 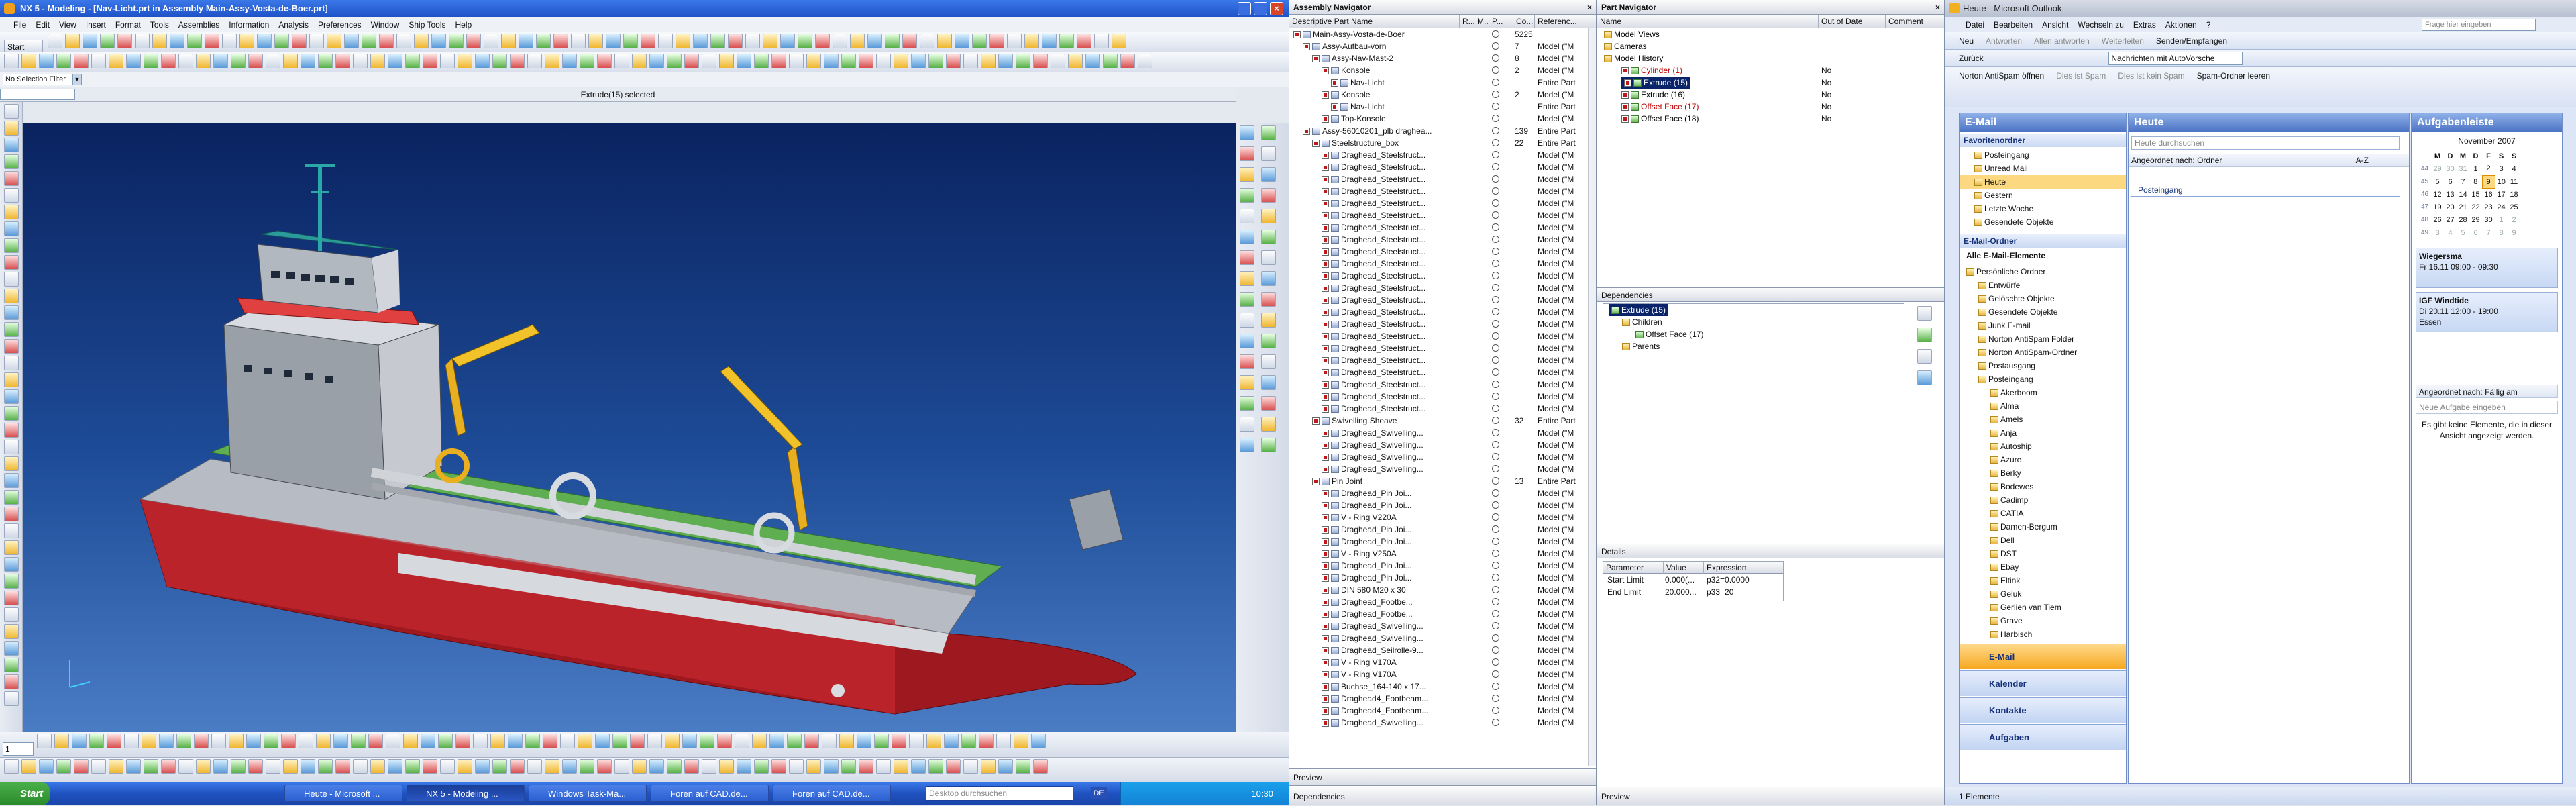 I want to click on column-header: Descriptive Part Name, so click(x=1374, y=21).